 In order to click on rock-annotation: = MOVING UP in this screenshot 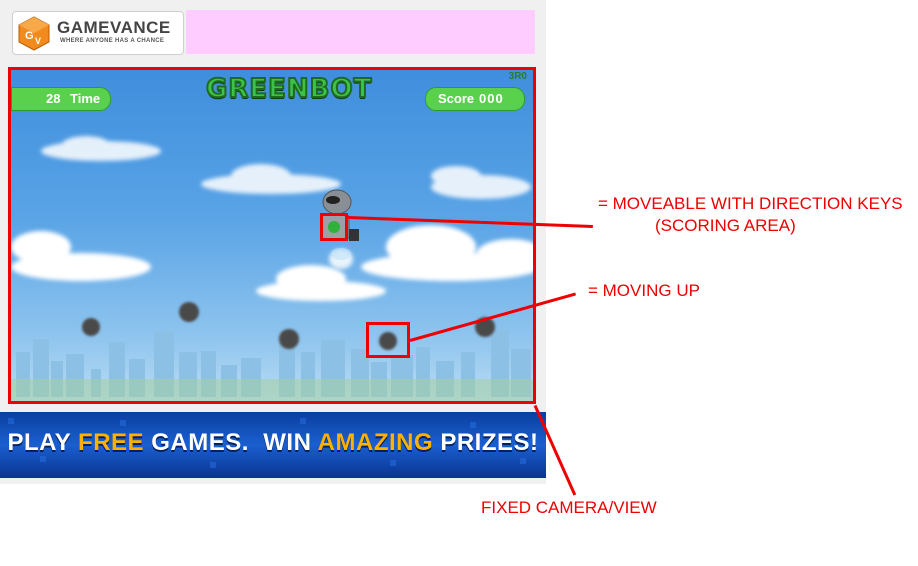, I will do `click(644, 290)`.